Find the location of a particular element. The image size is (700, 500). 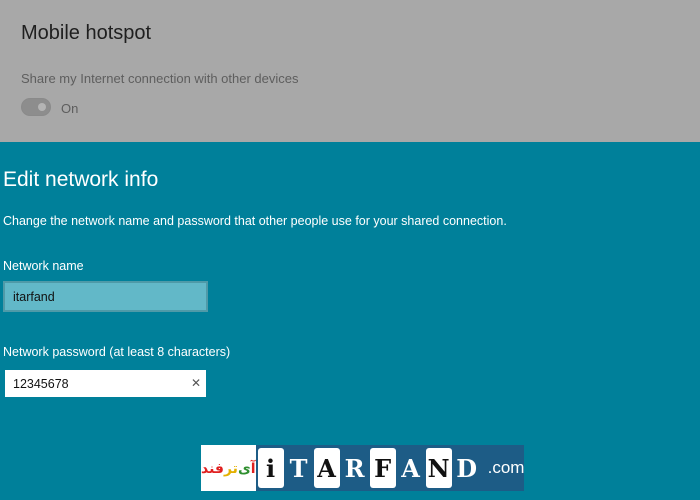

watermark-glyph: i is located at coordinates (270, 468).